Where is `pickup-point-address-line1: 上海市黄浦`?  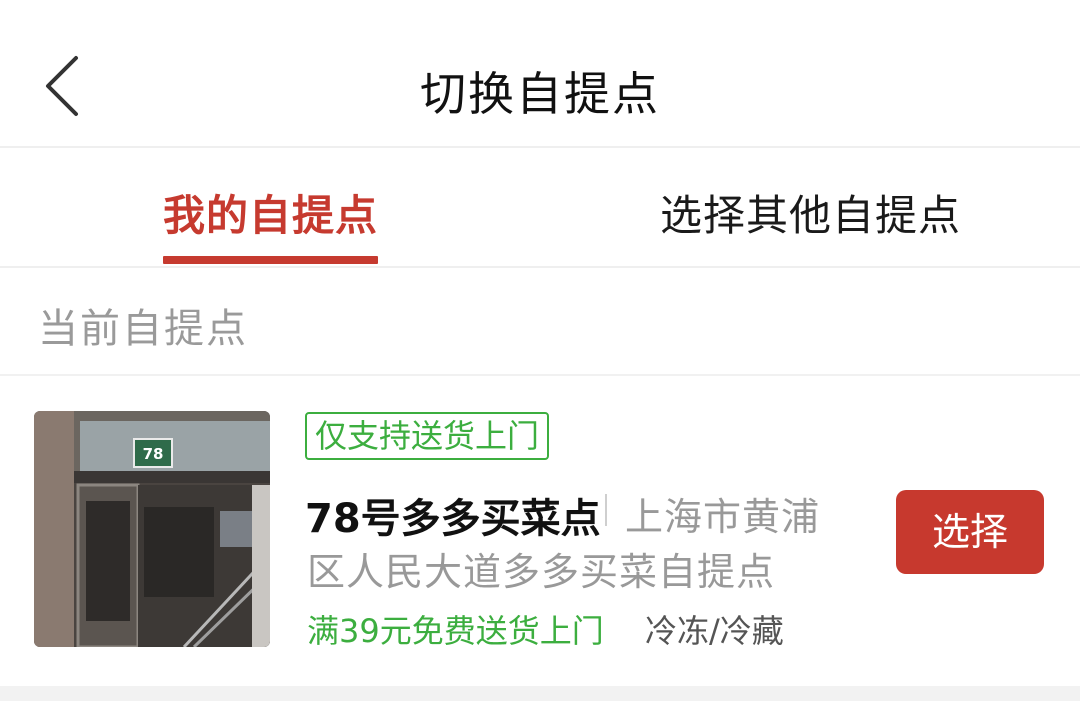
pickup-point-address-line1: 上海市黄浦 is located at coordinates (723, 517).